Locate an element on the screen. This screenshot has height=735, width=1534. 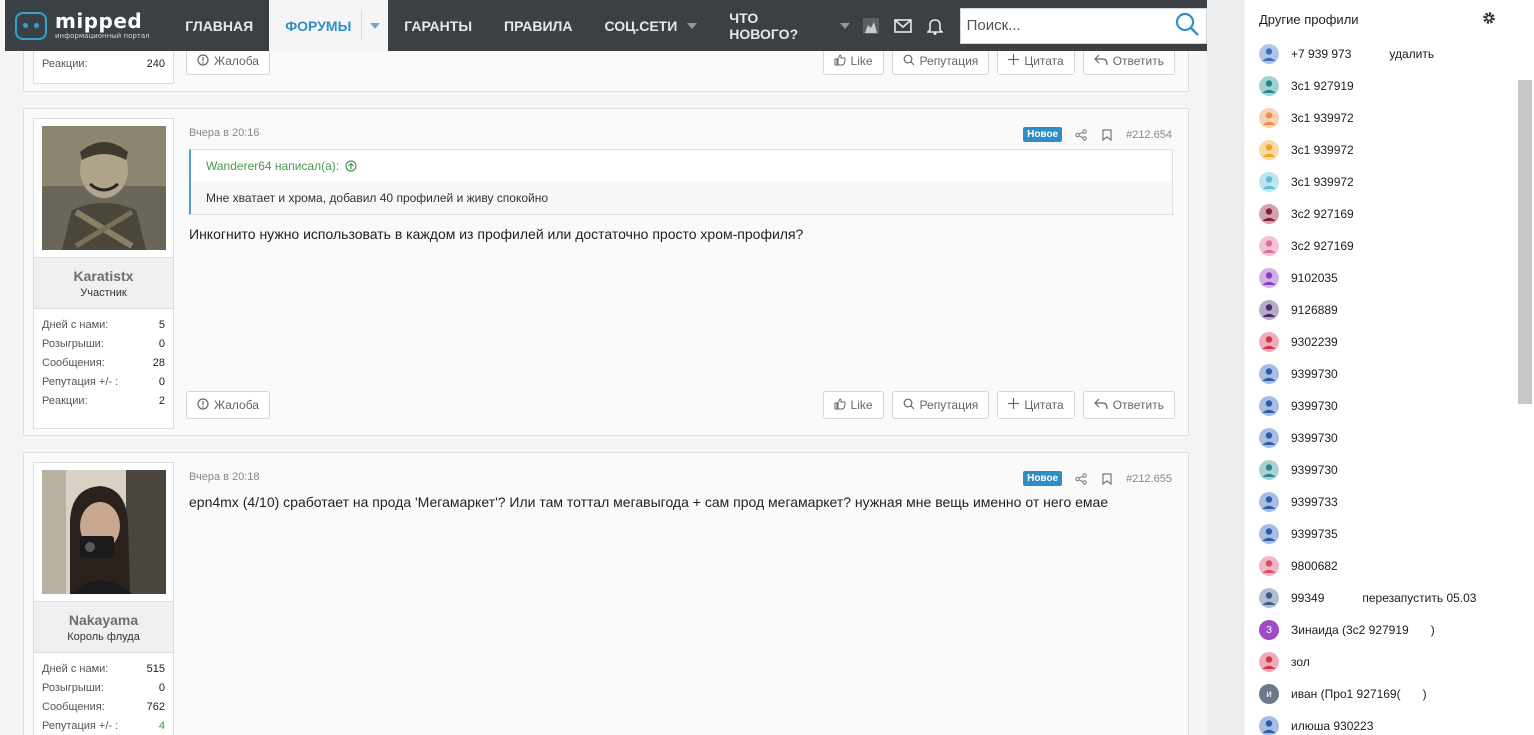
nav-item-rules: ПРАВИЛА is located at coordinates (538, 25).